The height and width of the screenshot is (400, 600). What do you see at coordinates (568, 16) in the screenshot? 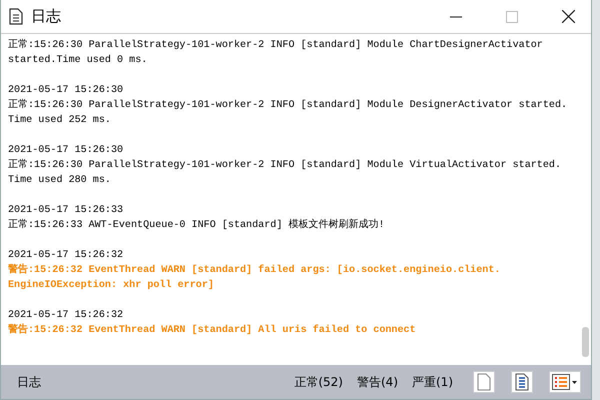
I see `close-icon` at bounding box center [568, 16].